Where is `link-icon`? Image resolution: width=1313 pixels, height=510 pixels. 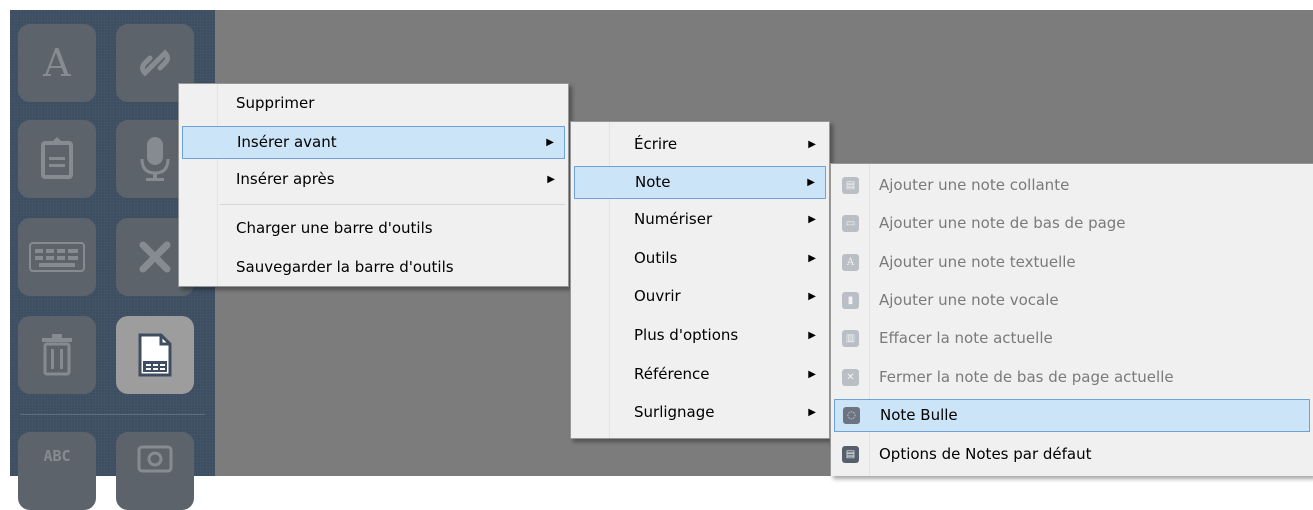 link-icon is located at coordinates (155, 63).